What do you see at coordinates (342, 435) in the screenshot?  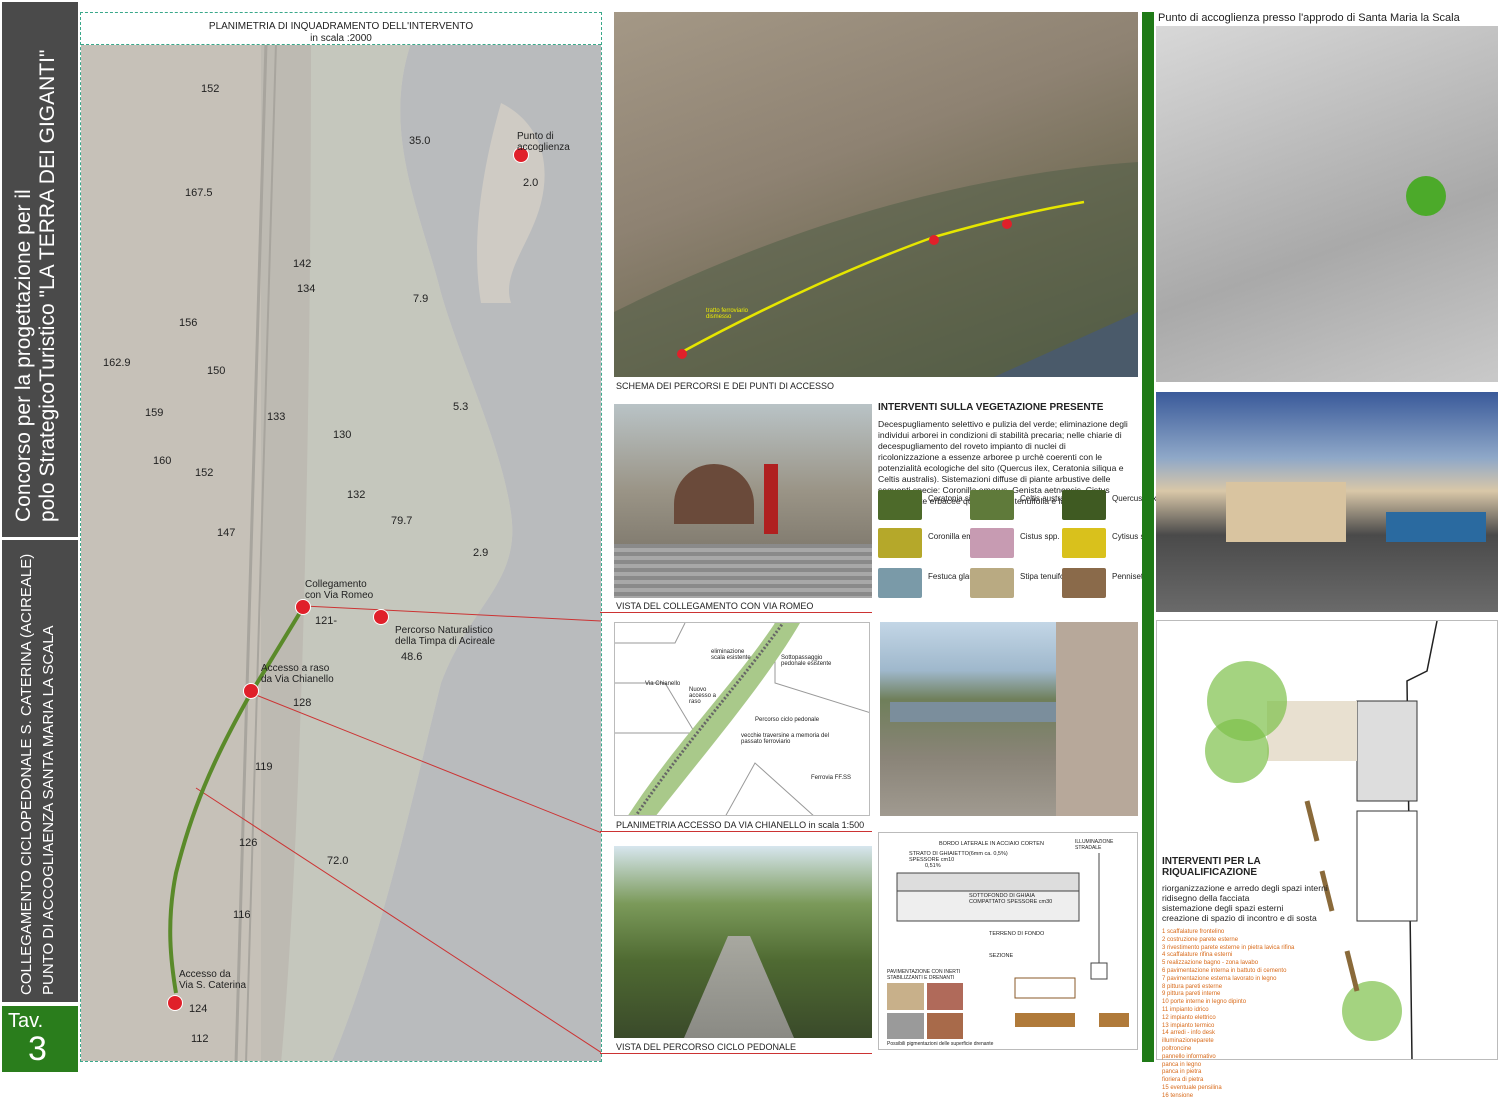 I see `elevation-label: 130` at bounding box center [342, 435].